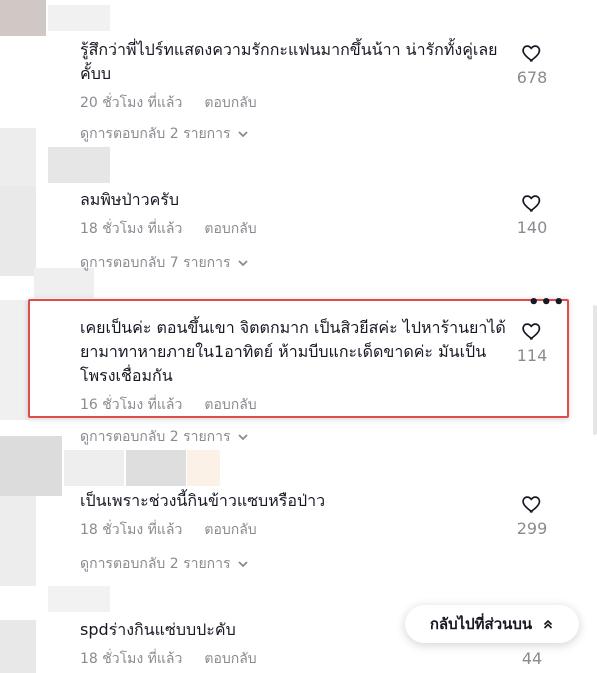  I want to click on like-group: 678, so click(532, 64).